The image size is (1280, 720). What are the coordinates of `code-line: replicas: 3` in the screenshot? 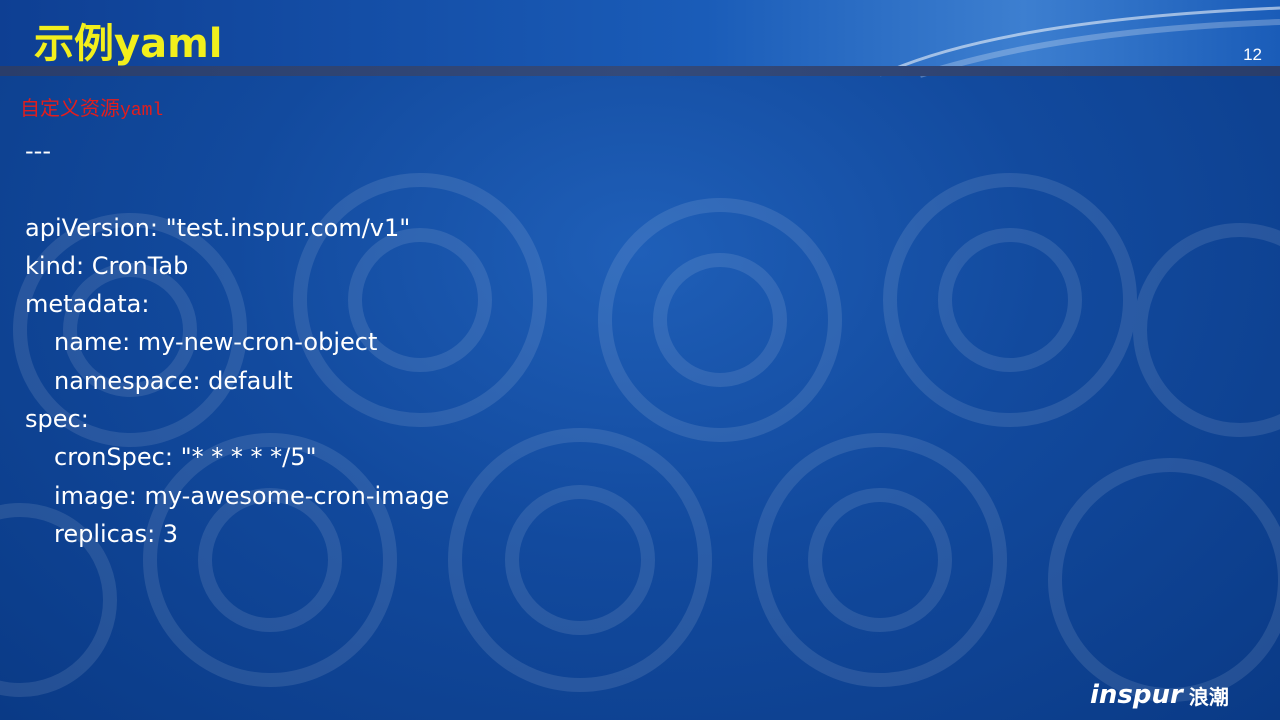 It's located at (116, 533).